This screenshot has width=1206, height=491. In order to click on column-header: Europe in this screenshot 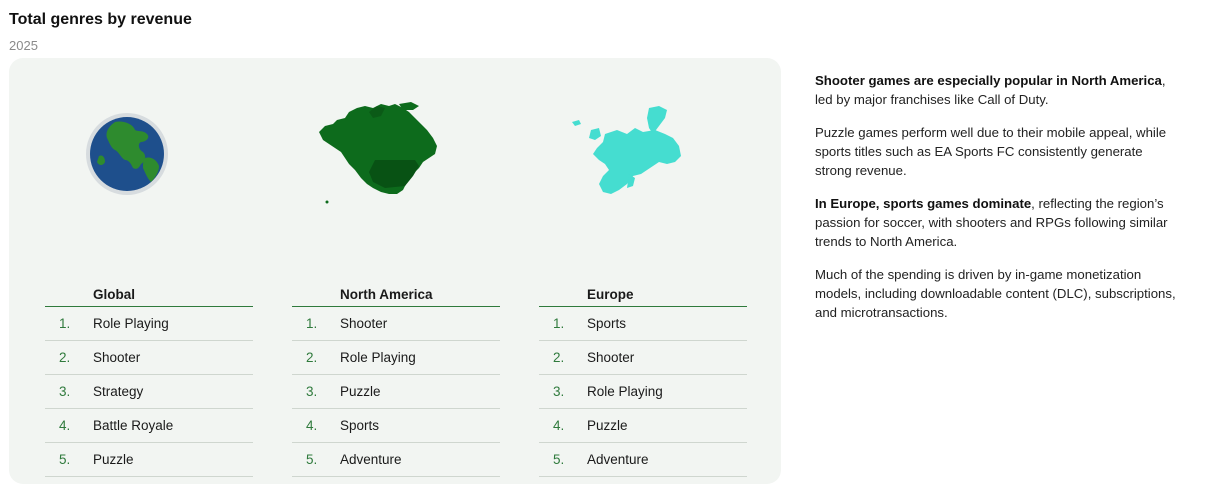, I will do `click(643, 296)`.